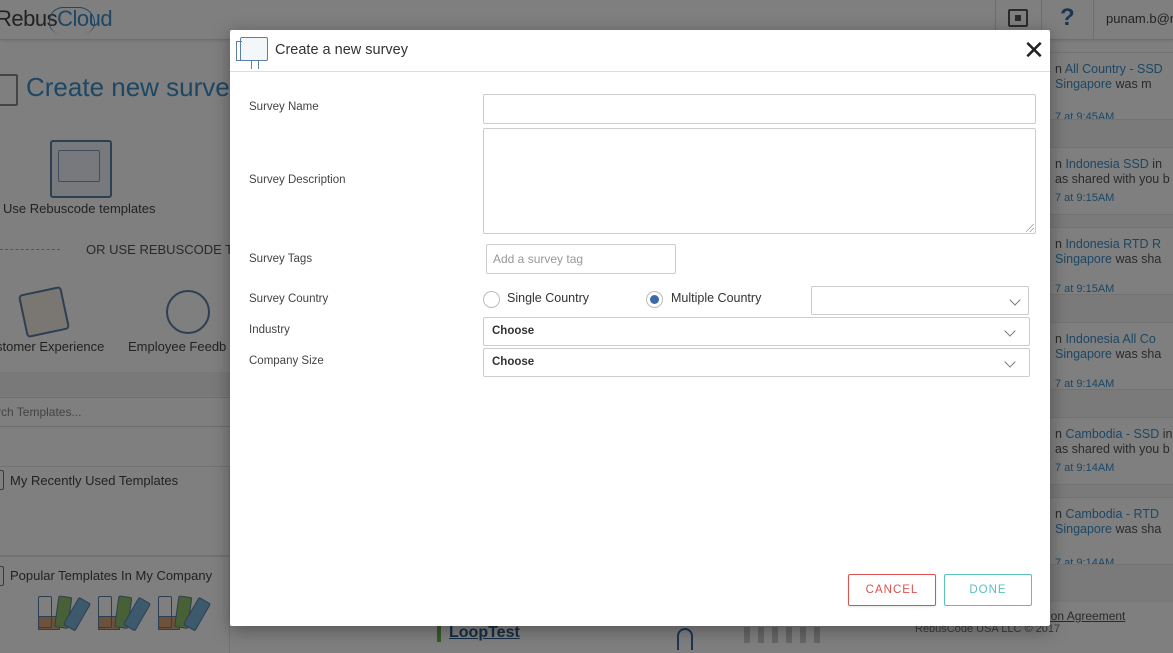  What do you see at coordinates (581, 259) in the screenshot?
I see `survey-tag-input` at bounding box center [581, 259].